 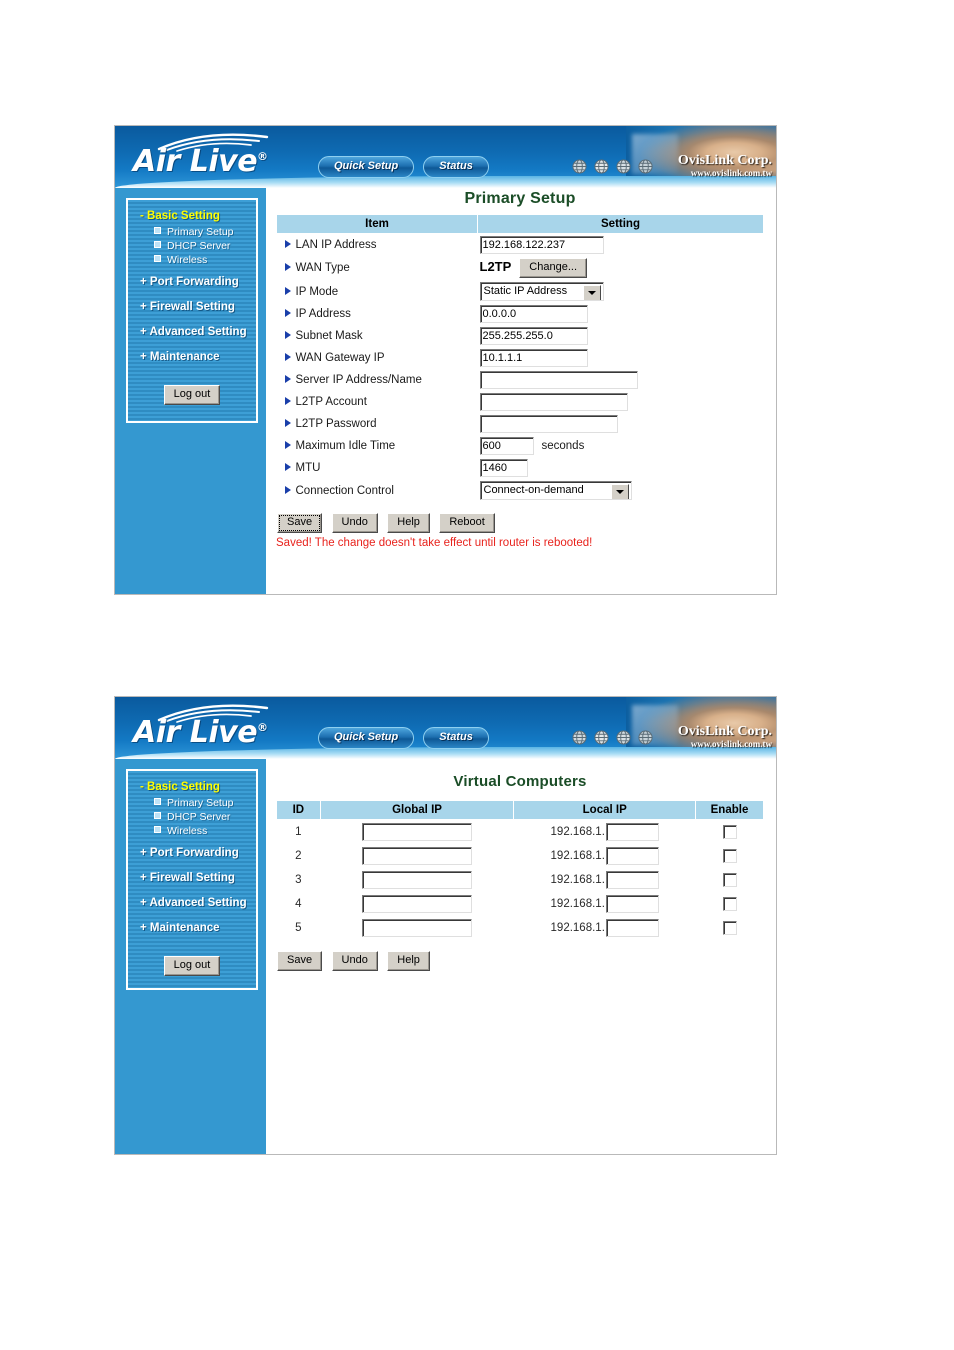 I want to click on action-buttons: Save Undo Help Reboot, so click(x=520, y=522).